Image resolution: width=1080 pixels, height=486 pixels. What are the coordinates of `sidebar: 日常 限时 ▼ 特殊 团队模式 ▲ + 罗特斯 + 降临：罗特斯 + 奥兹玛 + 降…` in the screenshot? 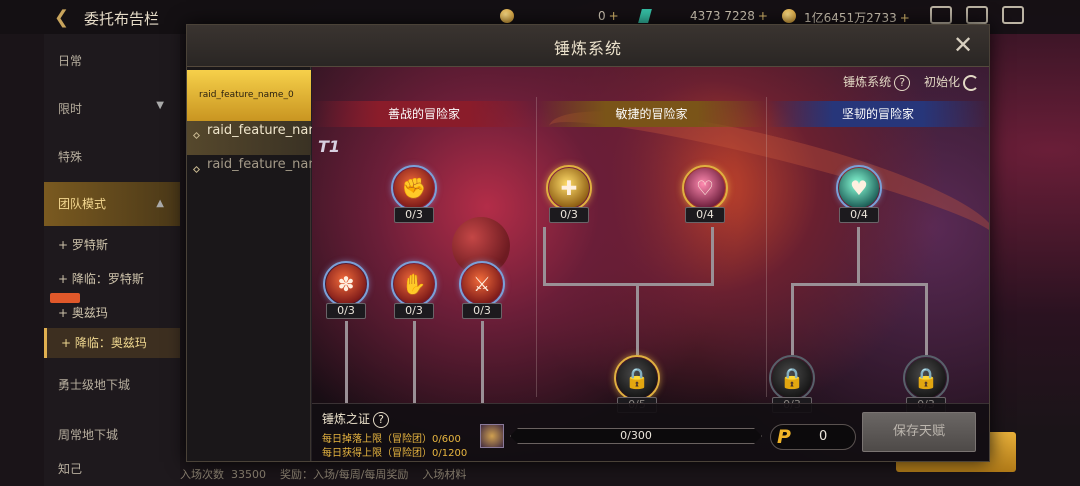 It's located at (112, 260).